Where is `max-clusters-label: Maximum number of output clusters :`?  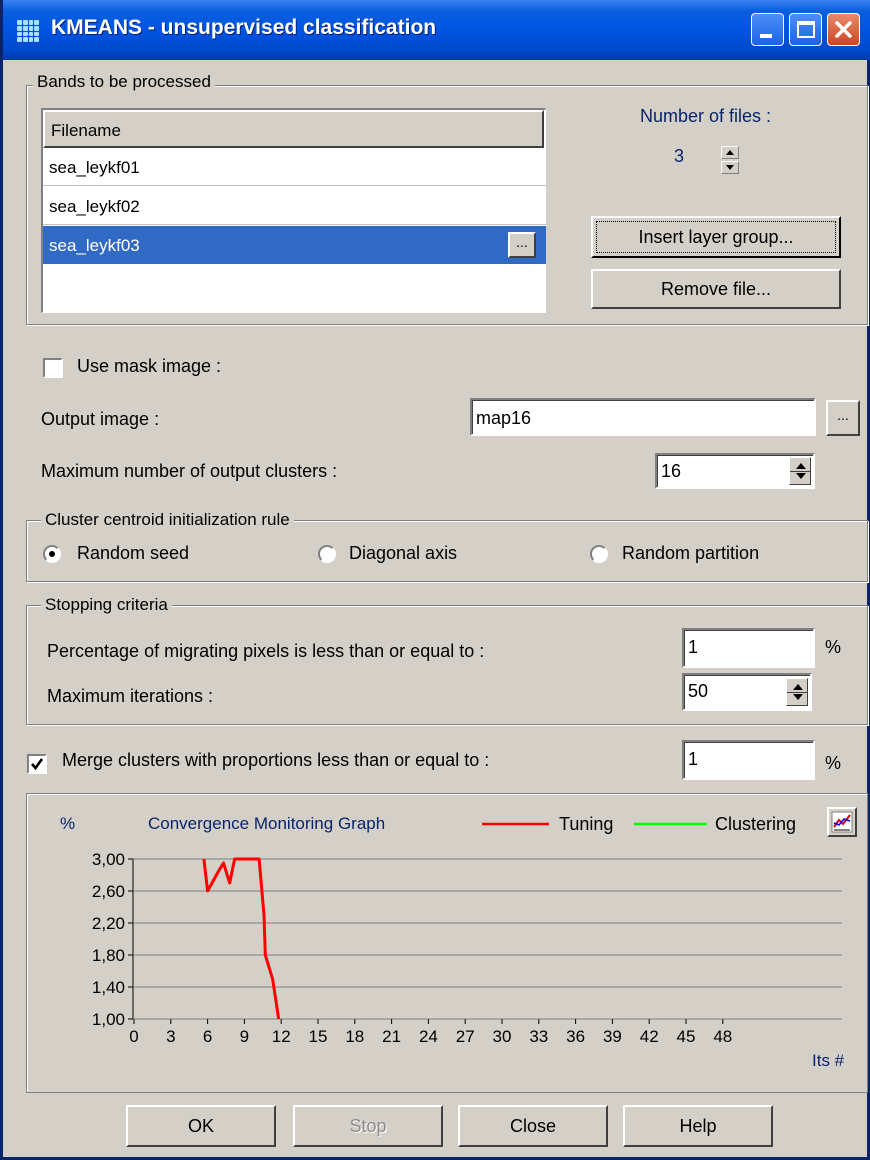 max-clusters-label: Maximum number of output clusters : is located at coordinates (189, 471).